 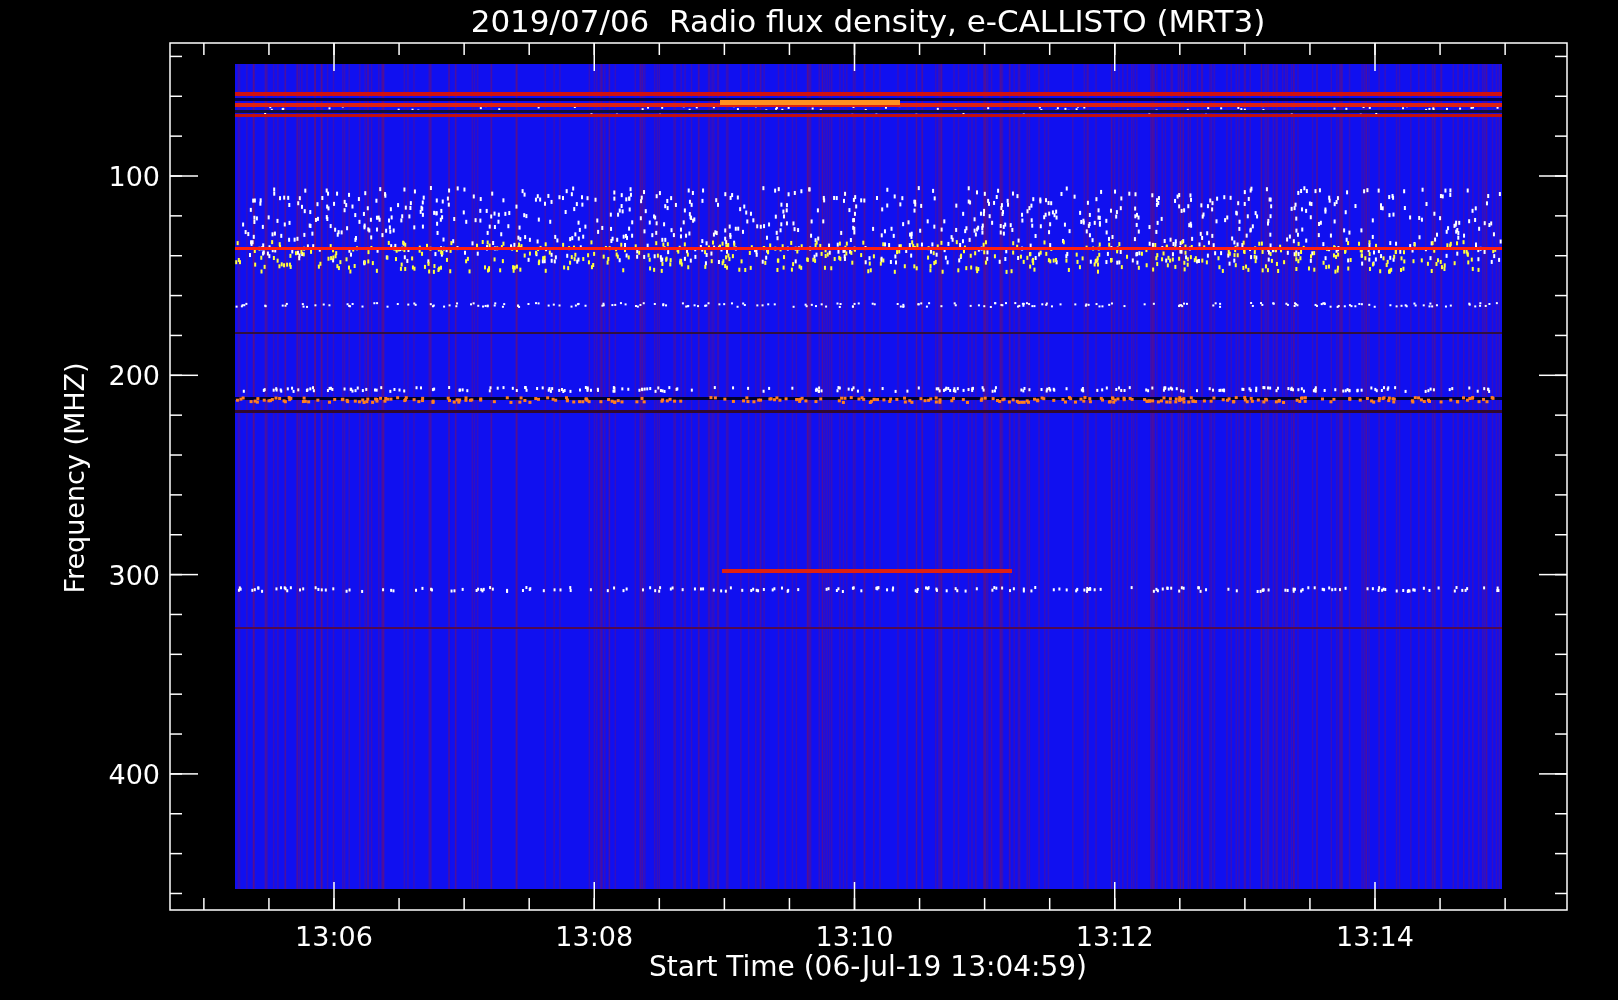 I want to click on x-axis-label: Start Time (06-Jul-19 13:04:59), so click(x=868, y=966).